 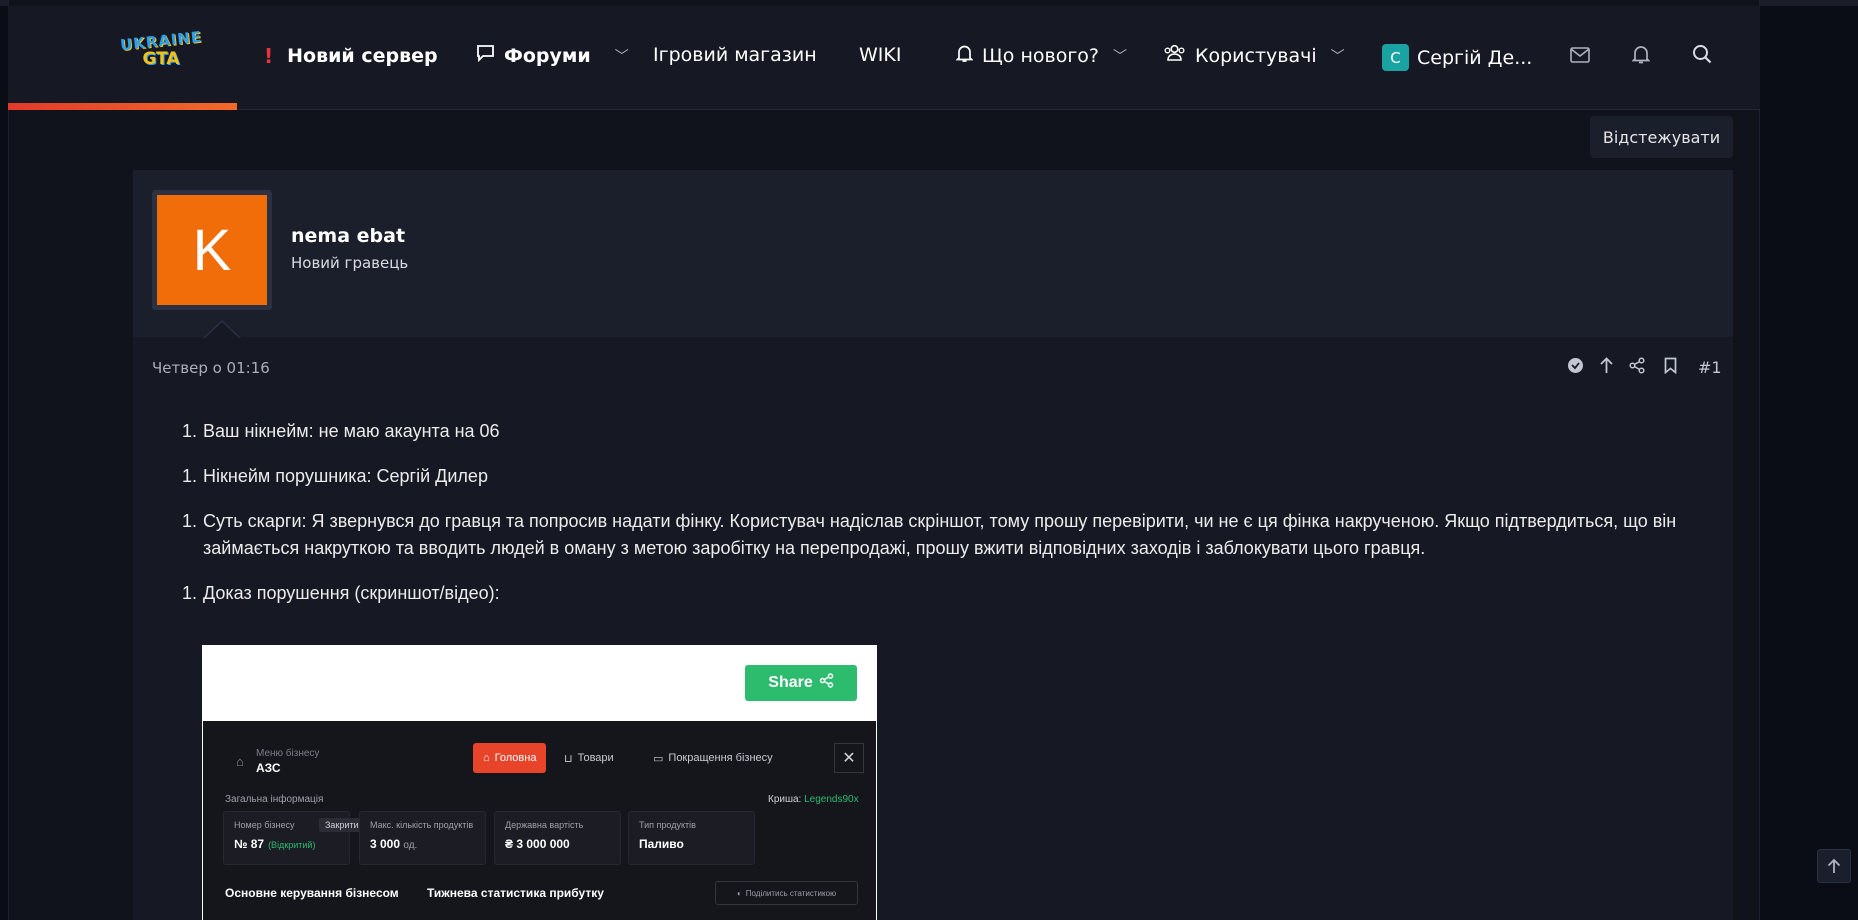 I want to click on nav-users-label: Користувачі, so click(x=1256, y=55).